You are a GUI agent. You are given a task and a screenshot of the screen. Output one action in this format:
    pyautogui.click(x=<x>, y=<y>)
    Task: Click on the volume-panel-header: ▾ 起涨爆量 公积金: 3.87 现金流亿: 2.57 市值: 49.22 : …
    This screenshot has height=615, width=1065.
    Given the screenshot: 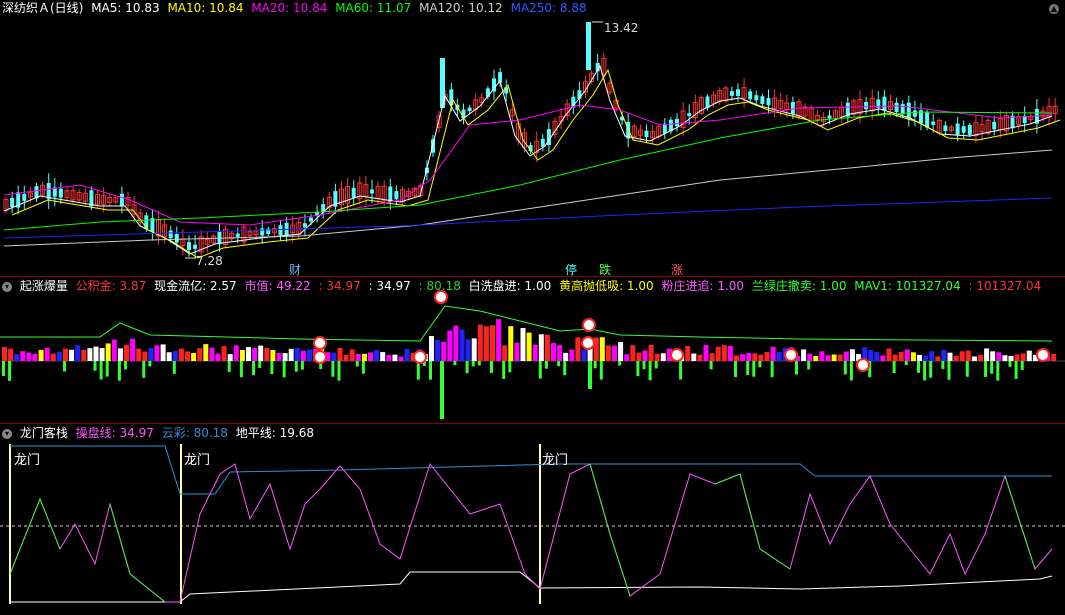 What is the action you would take?
    pyautogui.click(x=522, y=286)
    